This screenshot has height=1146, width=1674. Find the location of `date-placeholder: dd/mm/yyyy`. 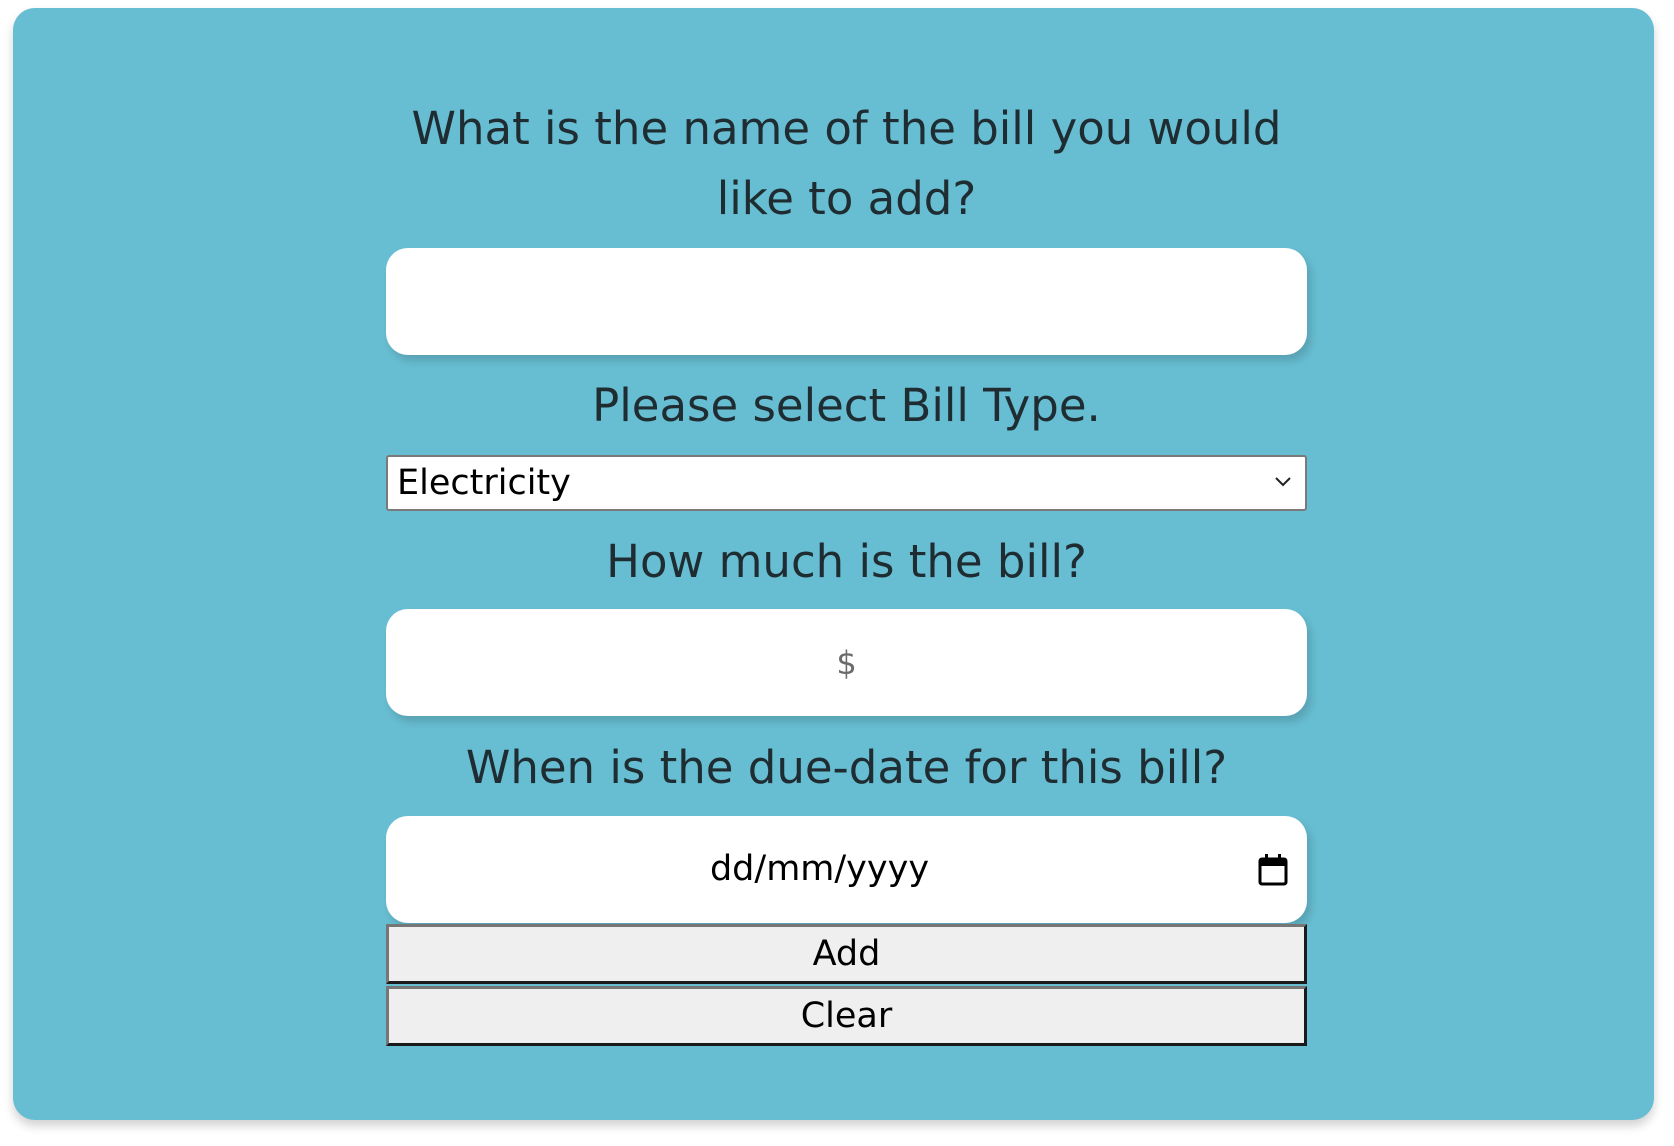

date-placeholder: dd/mm/yyyy is located at coordinates (819, 869).